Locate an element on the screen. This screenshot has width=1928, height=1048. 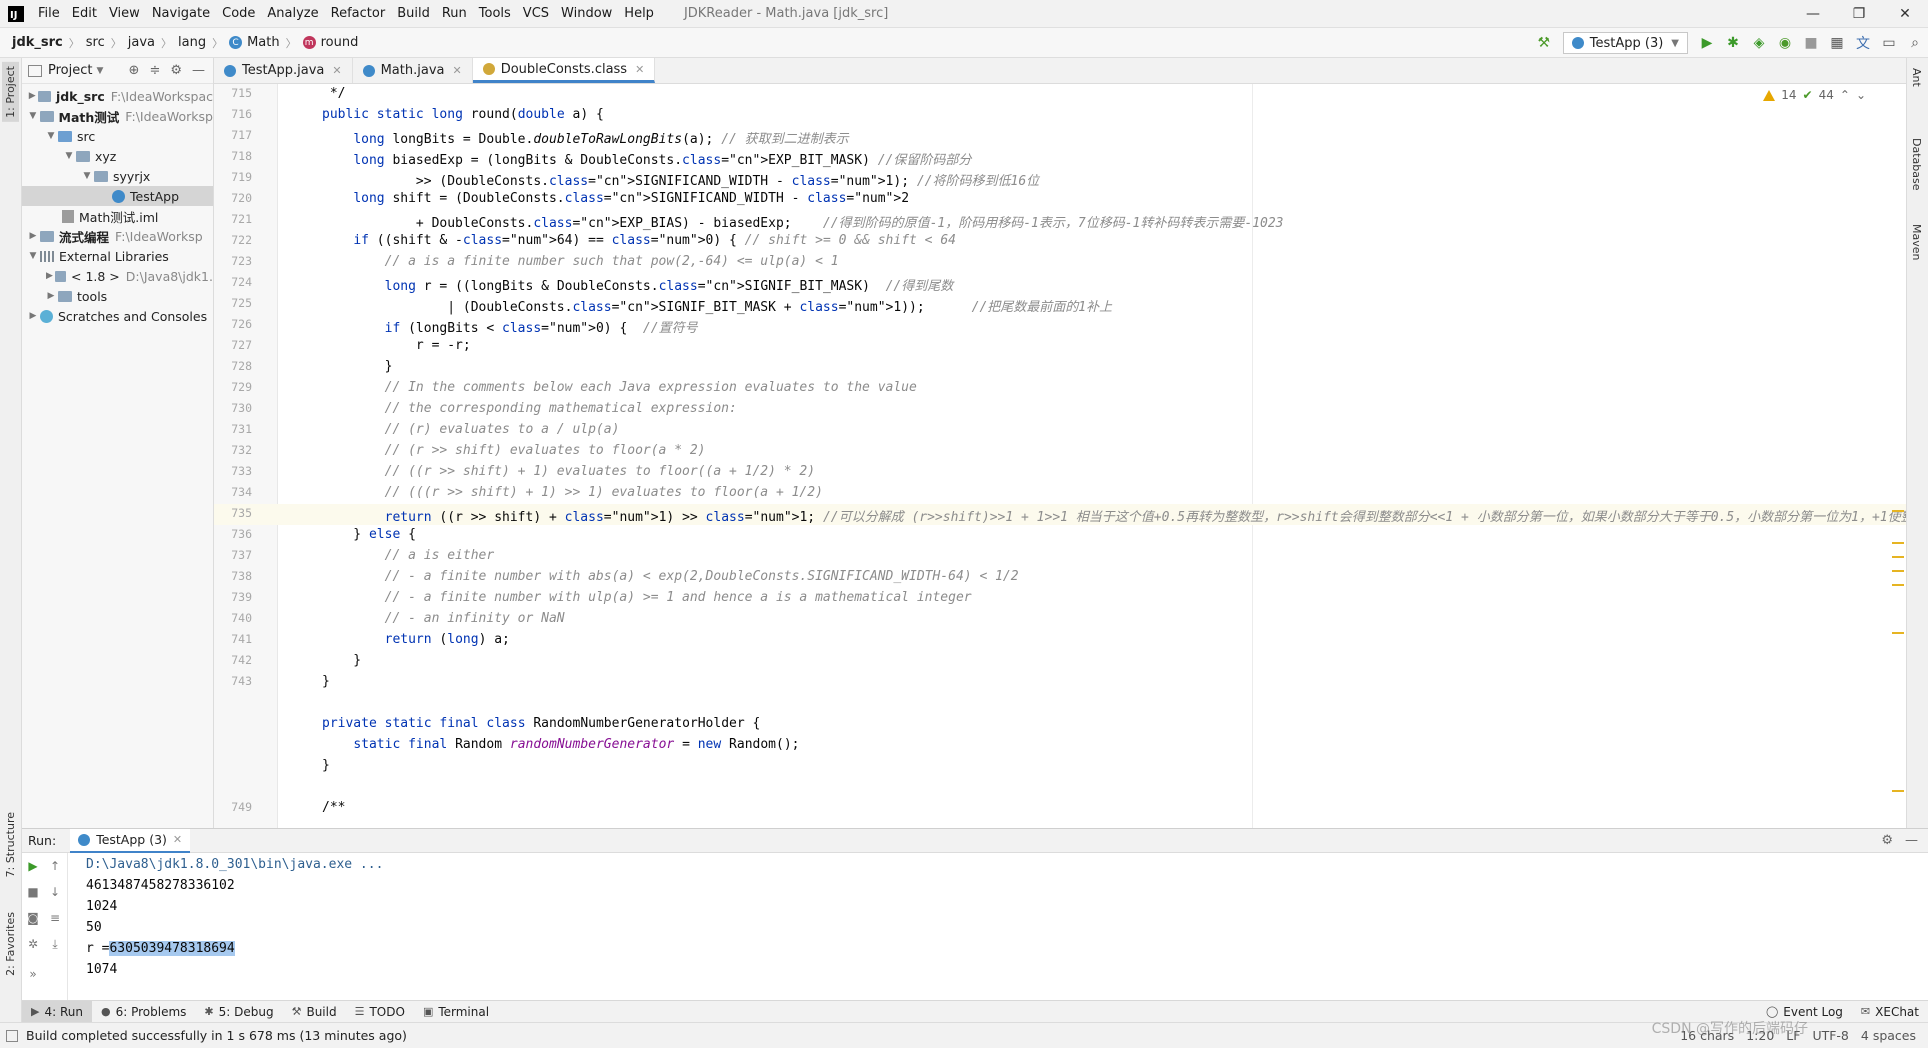
profile-icon: ◉ is located at coordinates (1785, 43).